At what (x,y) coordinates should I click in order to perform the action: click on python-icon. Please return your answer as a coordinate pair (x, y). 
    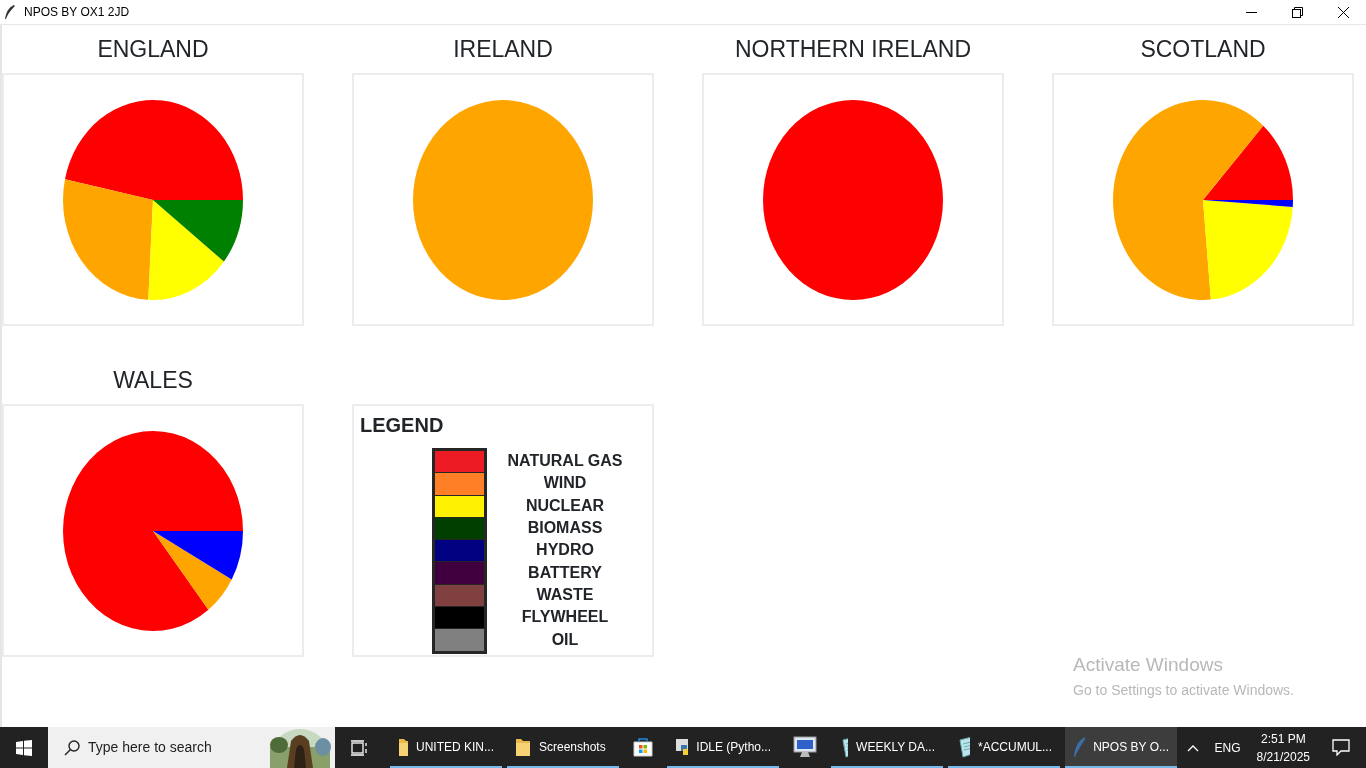
    Looking at the image, I should click on (682, 746).